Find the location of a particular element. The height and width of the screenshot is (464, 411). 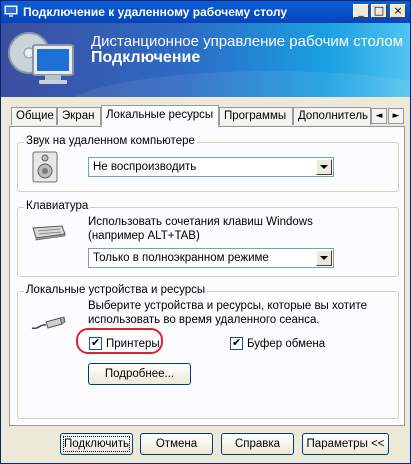

sound-group-title: Звук на удаленном компьютере is located at coordinates (110, 141).